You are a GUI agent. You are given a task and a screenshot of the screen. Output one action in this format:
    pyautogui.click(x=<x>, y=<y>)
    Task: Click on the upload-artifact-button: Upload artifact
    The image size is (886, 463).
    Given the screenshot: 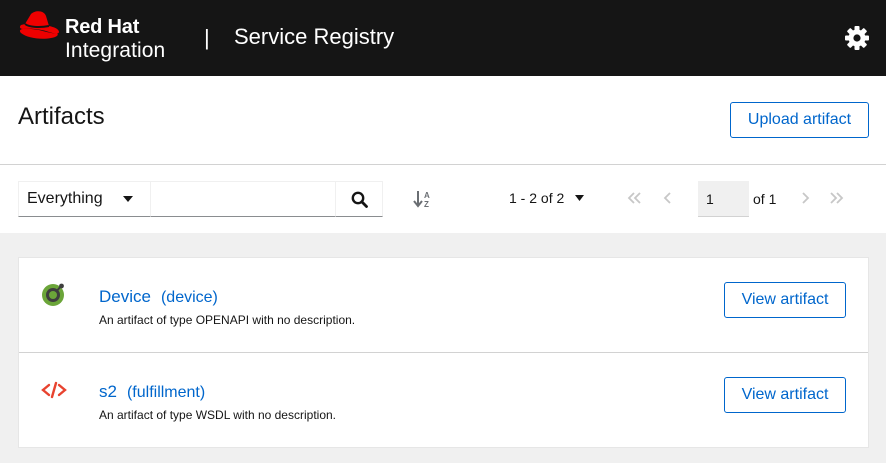 What is the action you would take?
    pyautogui.click(x=799, y=120)
    